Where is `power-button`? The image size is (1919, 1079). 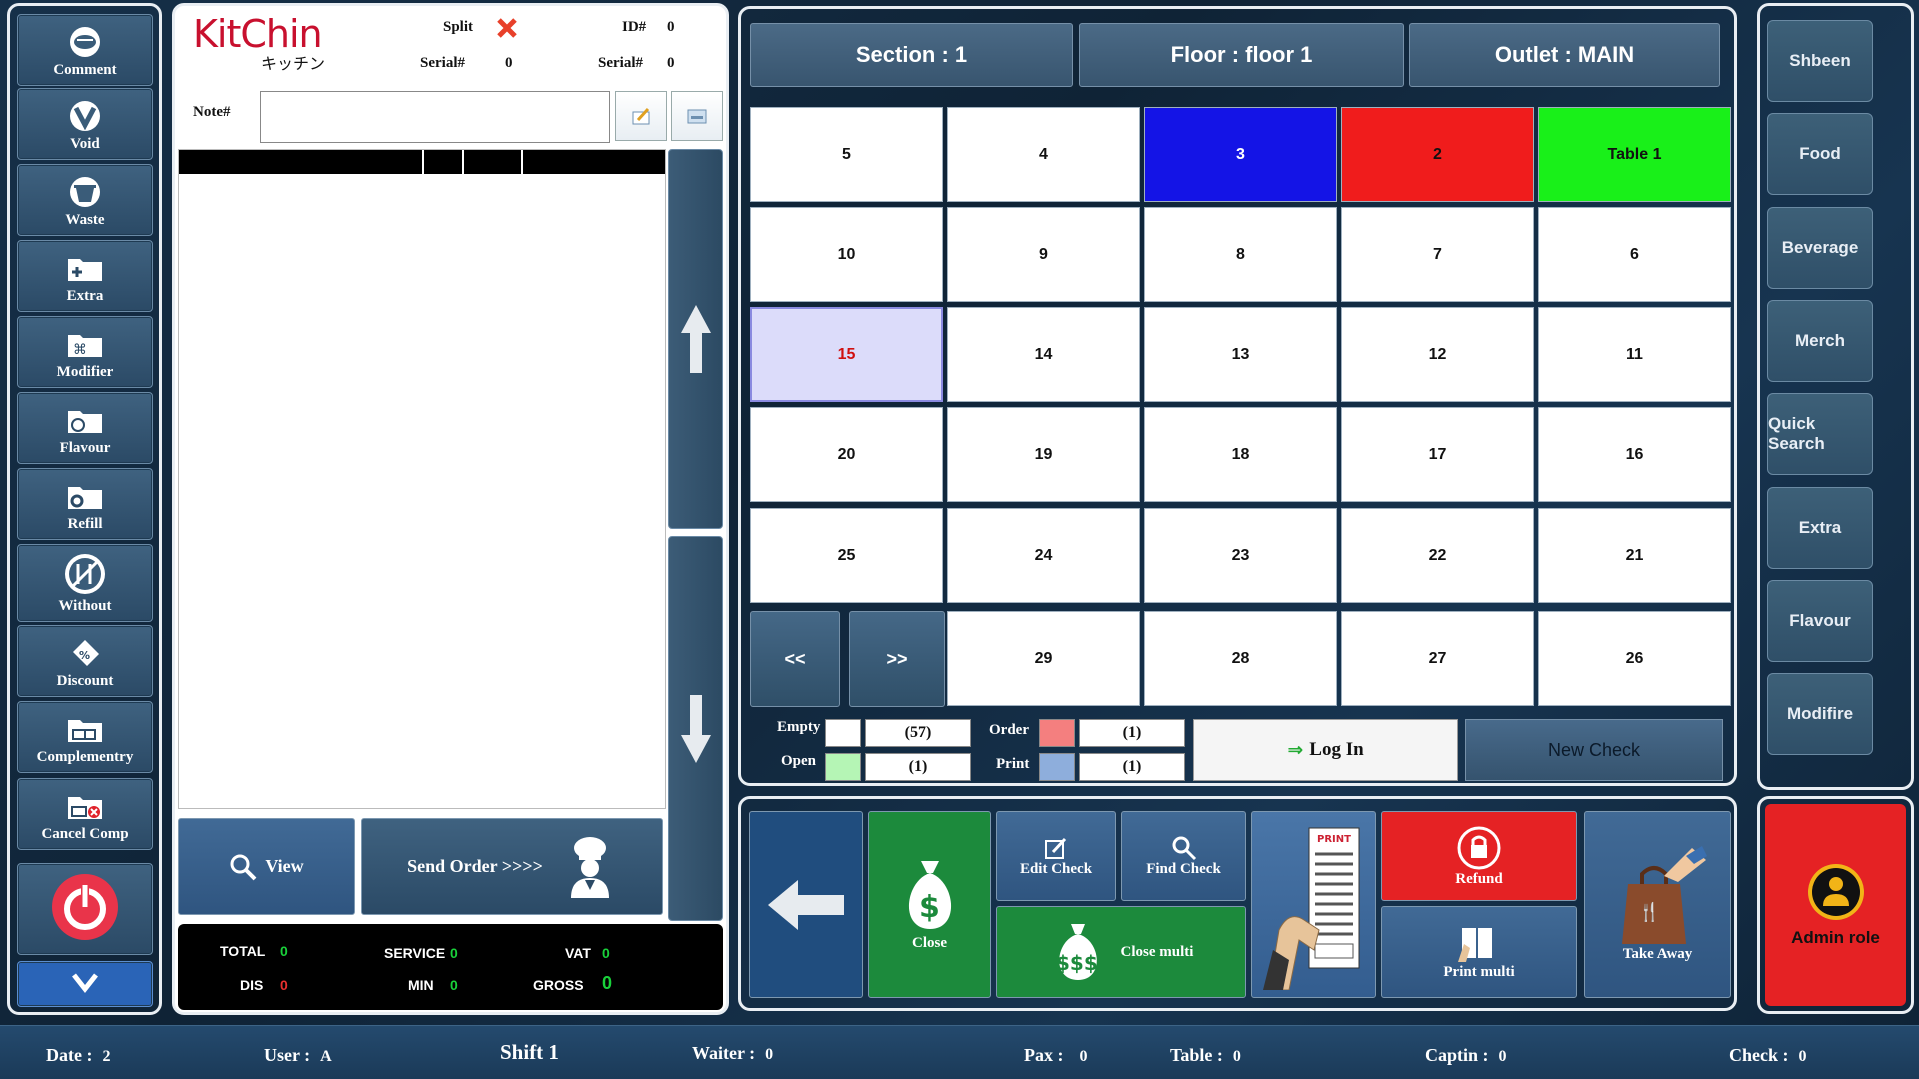
power-button is located at coordinates (85, 909).